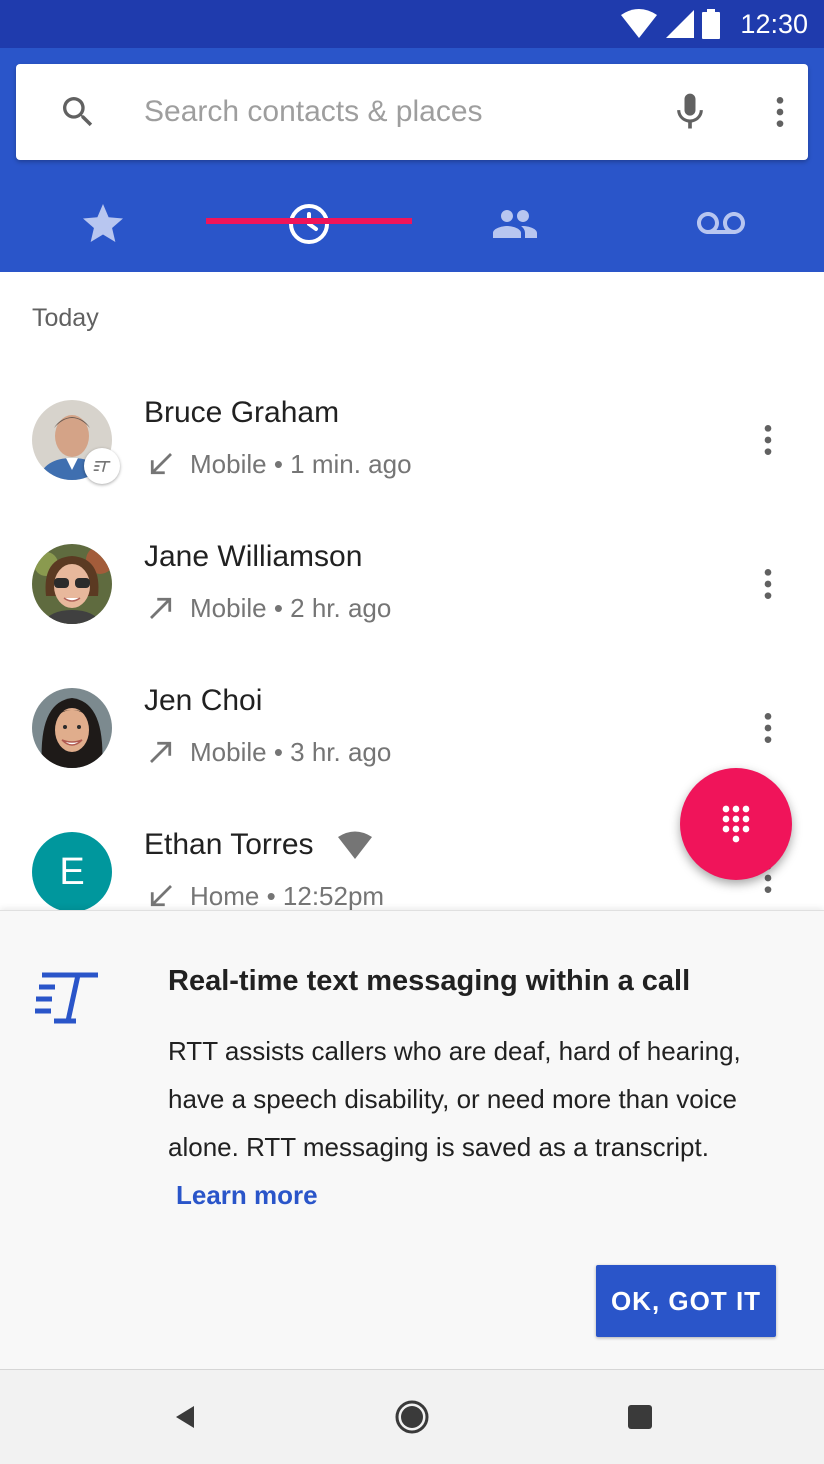 The height and width of the screenshot is (1464, 824). What do you see at coordinates (203, 700) in the screenshot?
I see `contact-name: Jen Choi` at bounding box center [203, 700].